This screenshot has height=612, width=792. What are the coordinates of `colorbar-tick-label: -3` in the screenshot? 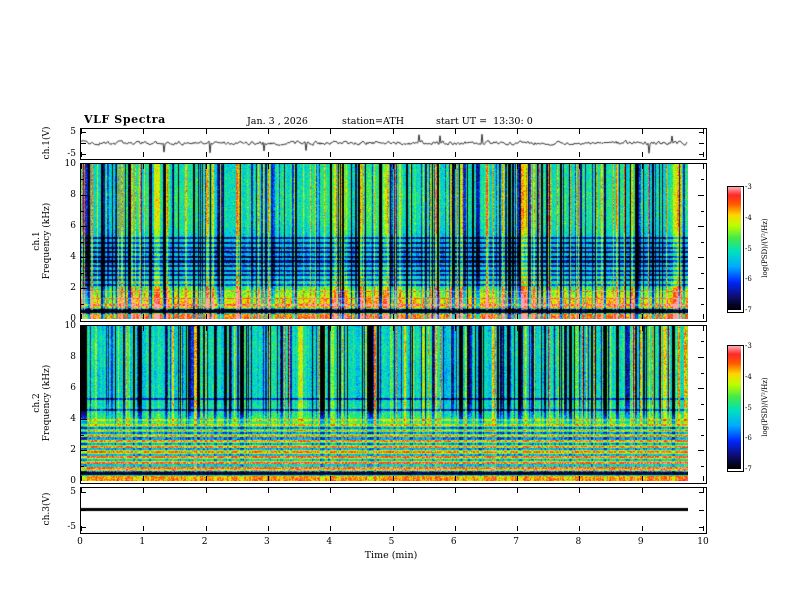 It's located at (748, 346).